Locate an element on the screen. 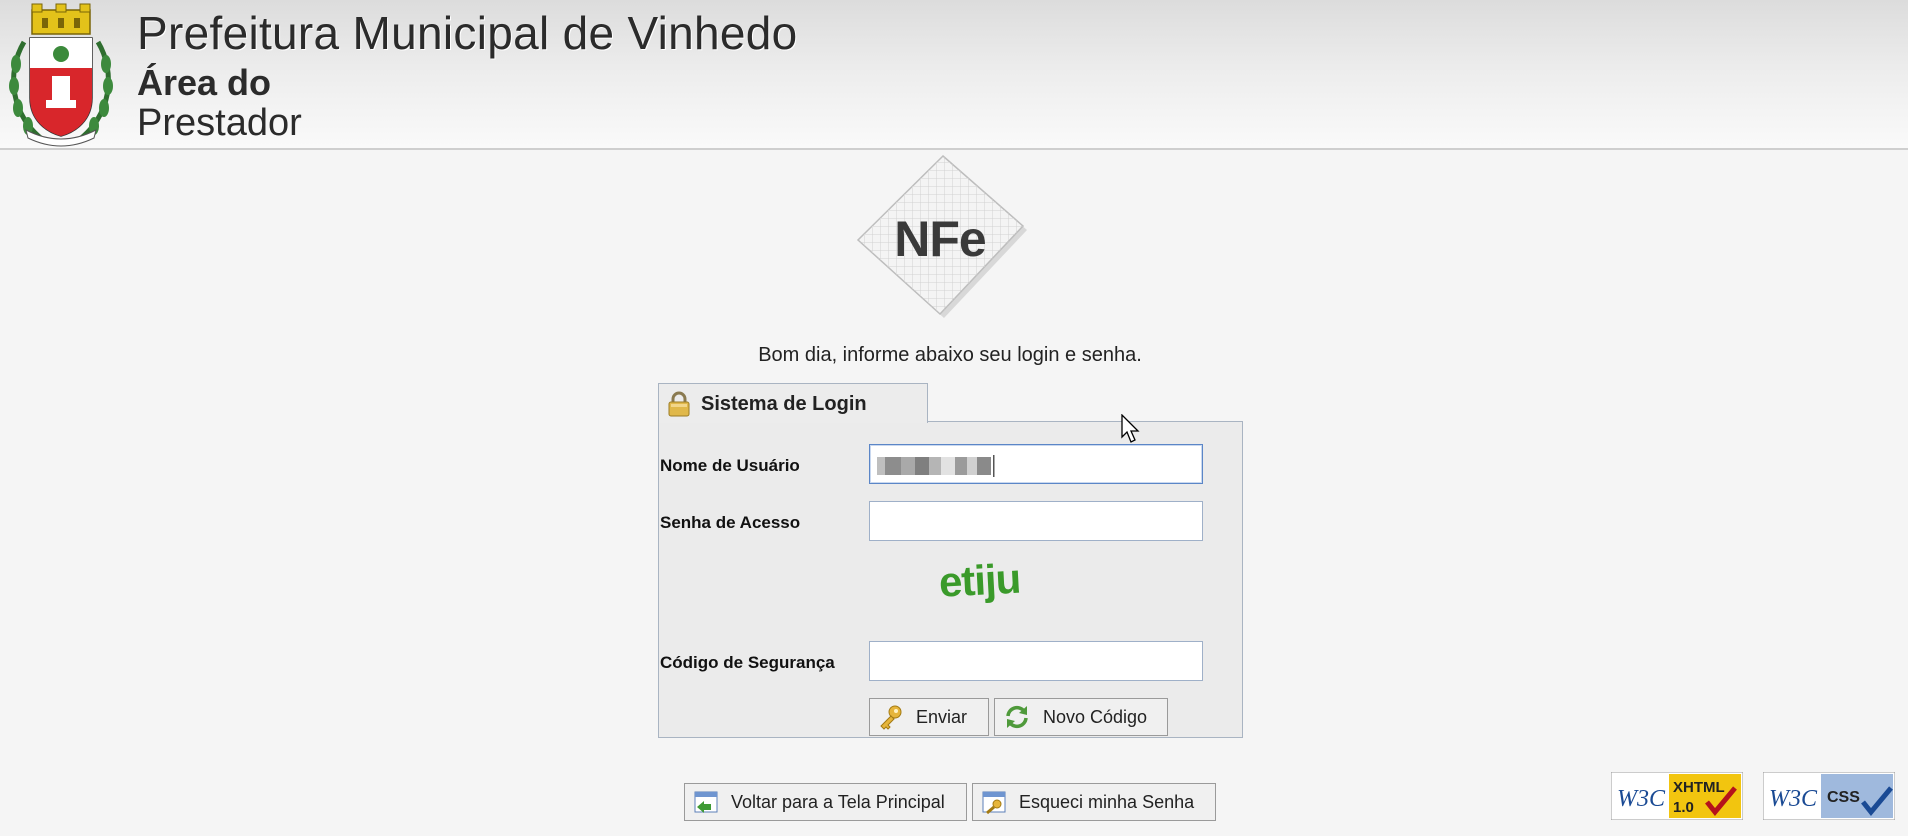 The width and height of the screenshot is (1908, 836). password-input is located at coordinates (1036, 521).